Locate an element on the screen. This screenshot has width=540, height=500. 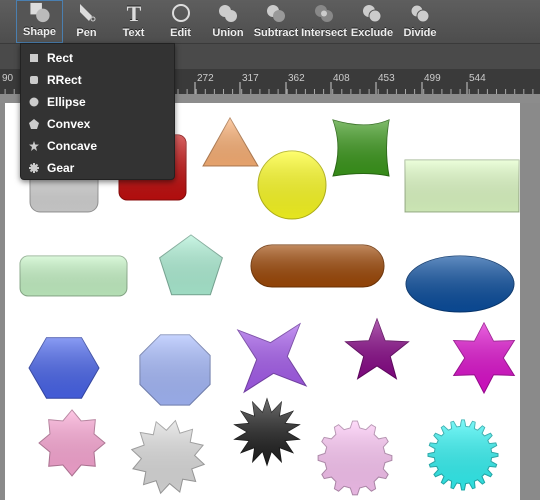
tool-label: Union is located at coordinates (228, 33).